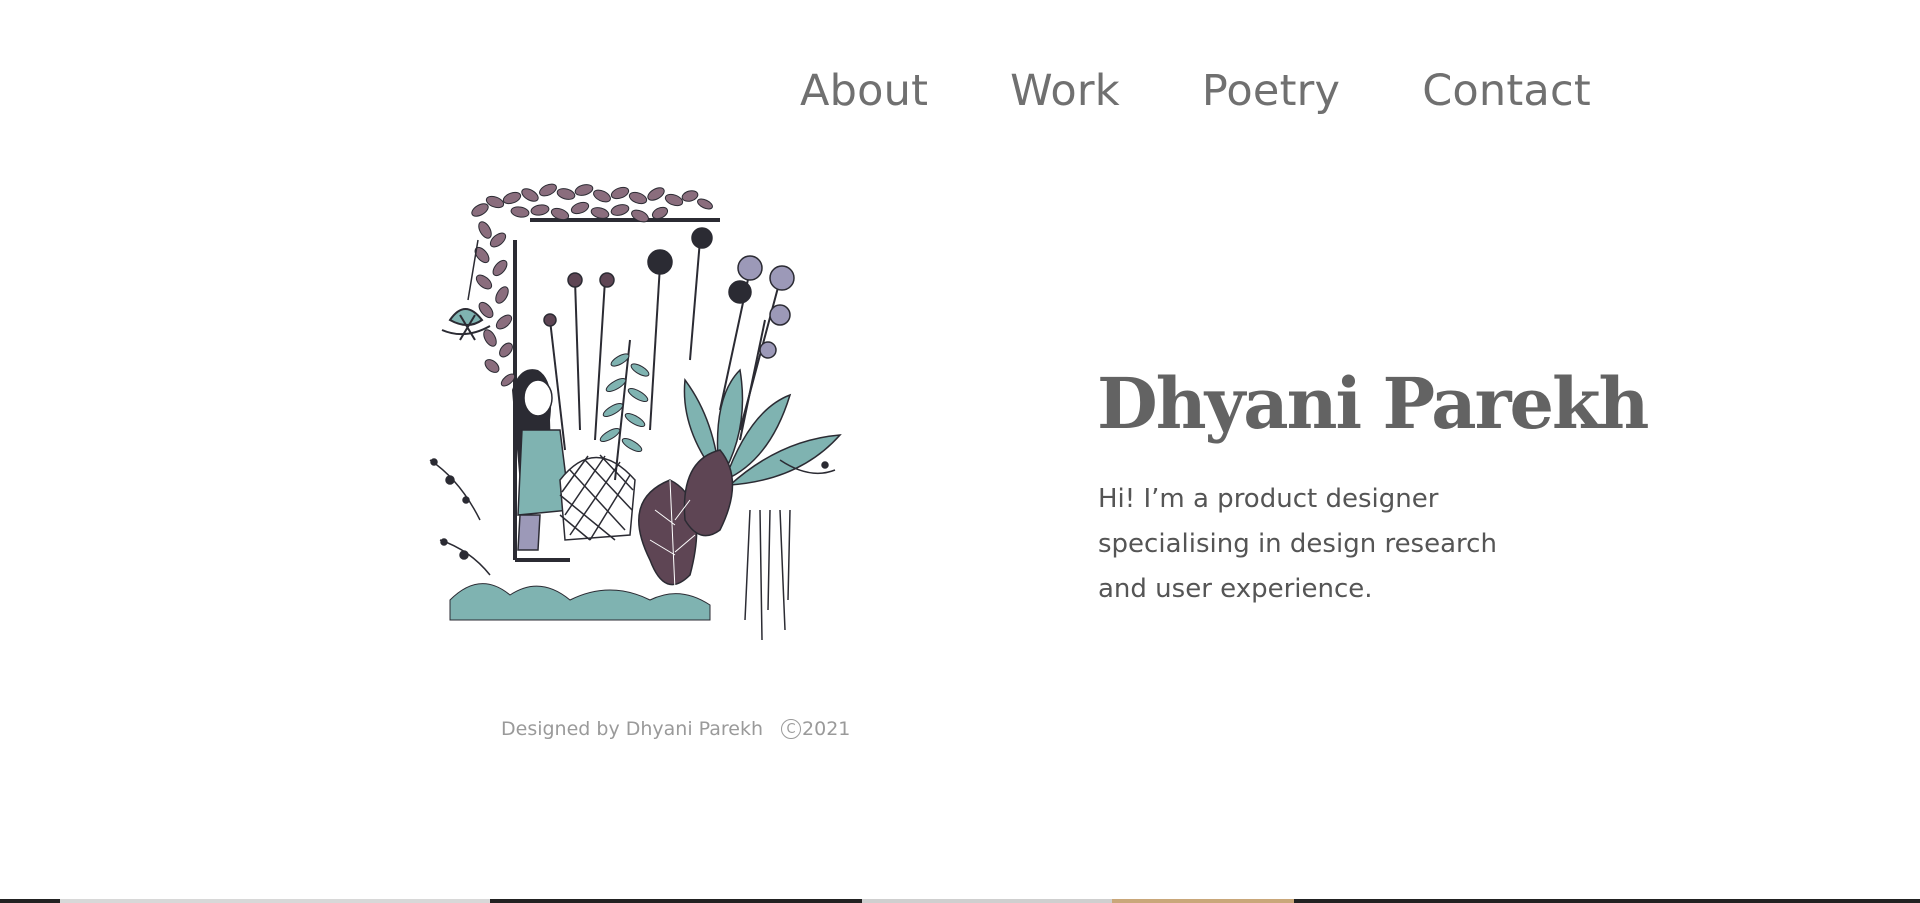 The height and width of the screenshot is (903, 1920). I want to click on bottom-strip, so click(960, 901).